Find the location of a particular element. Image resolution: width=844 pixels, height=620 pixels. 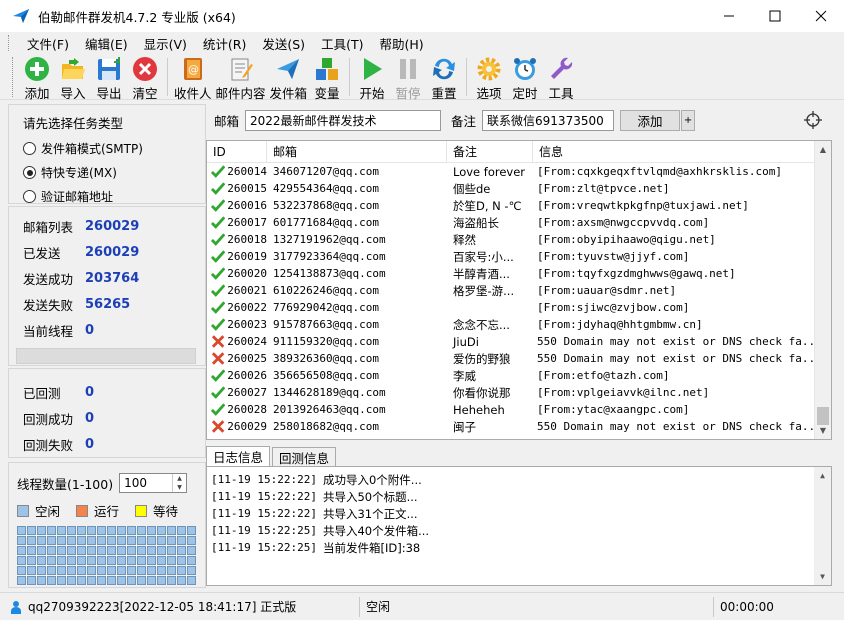

cell-email: 1327191962@qq.com is located at coordinates (329, 239).